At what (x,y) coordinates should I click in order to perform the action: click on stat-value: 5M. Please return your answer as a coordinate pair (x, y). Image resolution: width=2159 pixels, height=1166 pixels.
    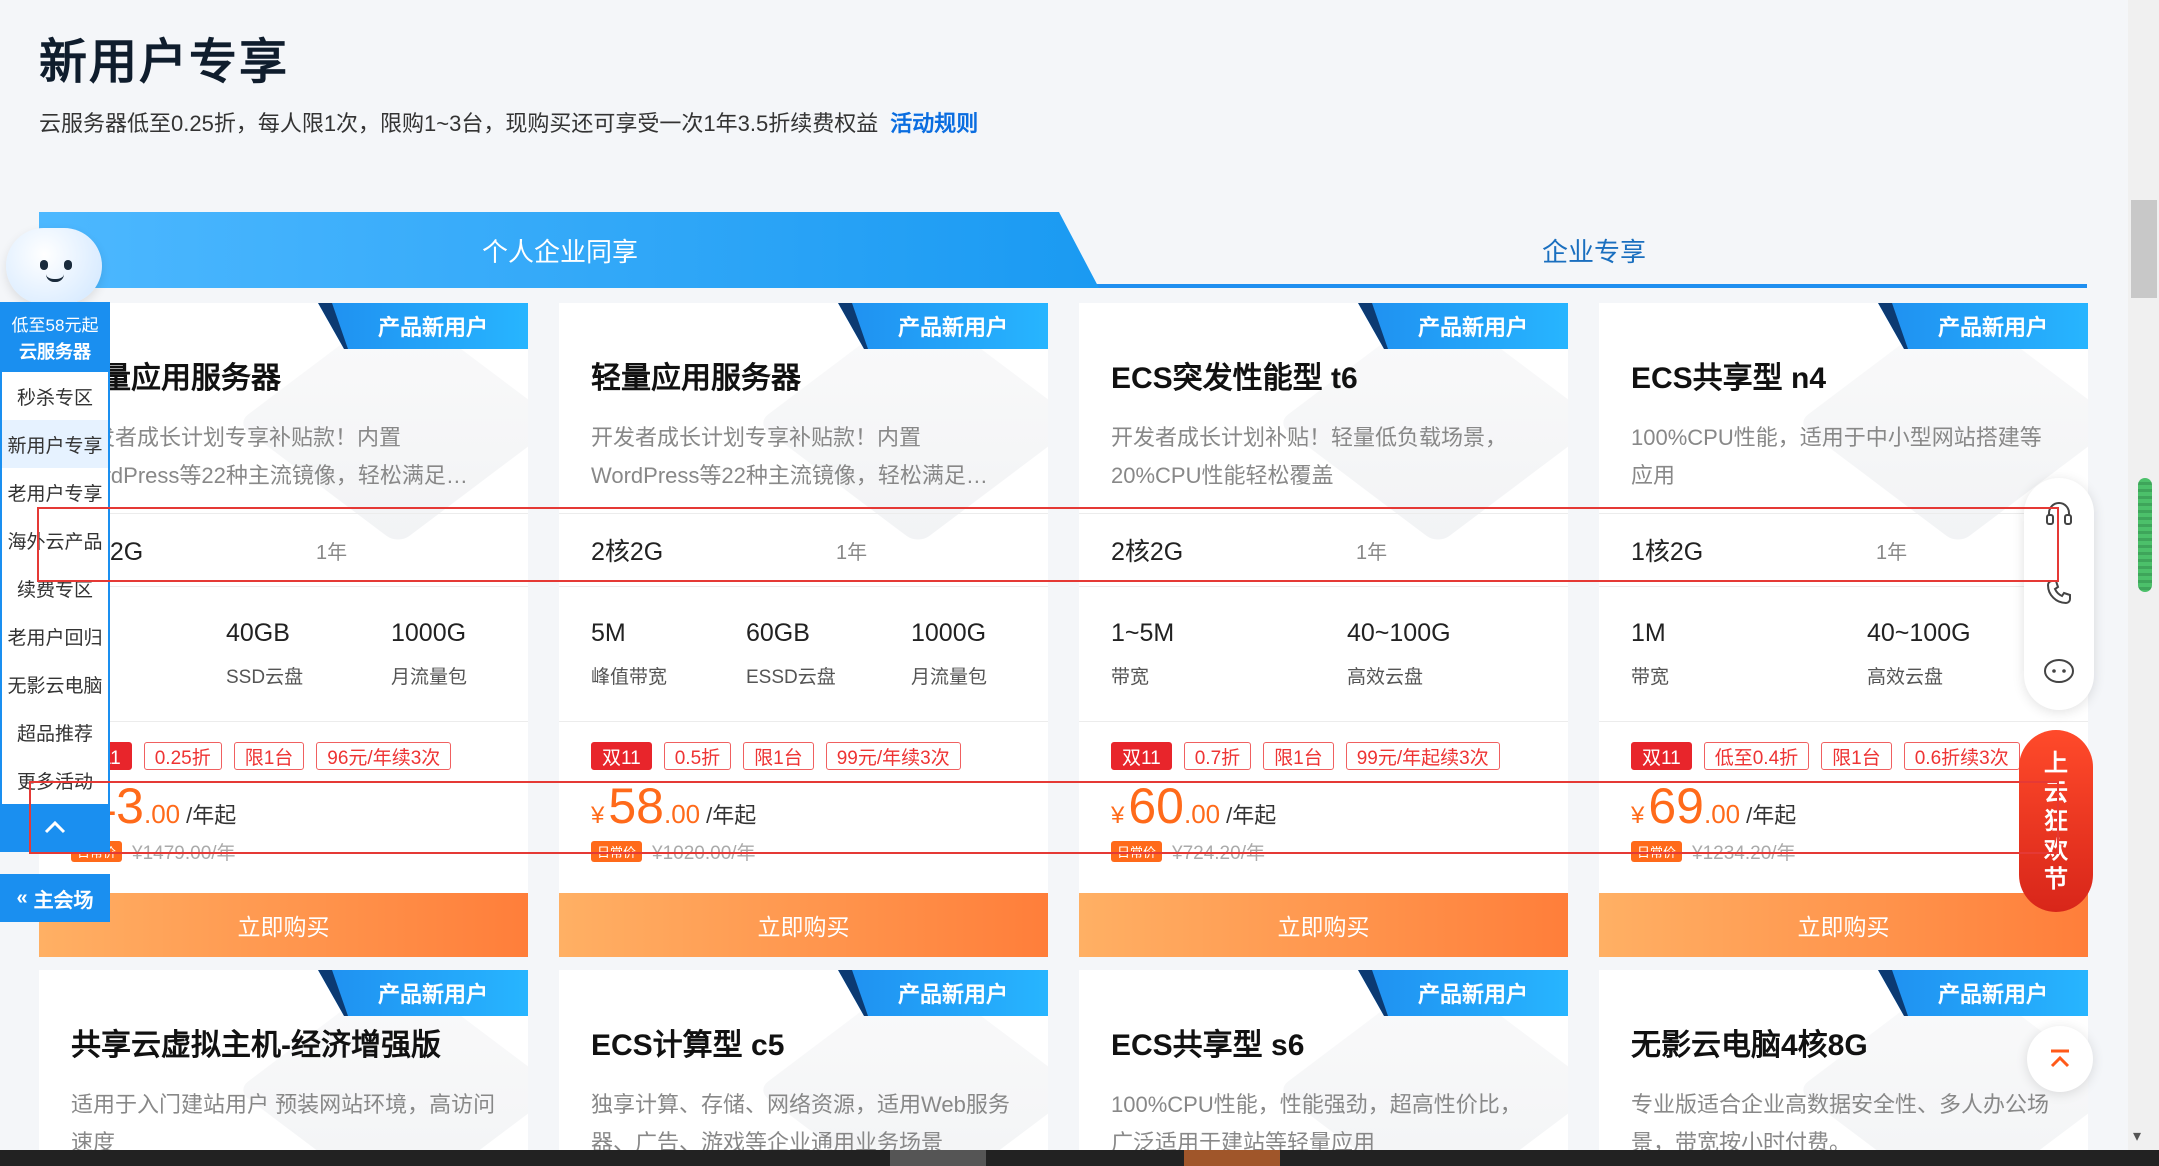
    Looking at the image, I should click on (608, 633).